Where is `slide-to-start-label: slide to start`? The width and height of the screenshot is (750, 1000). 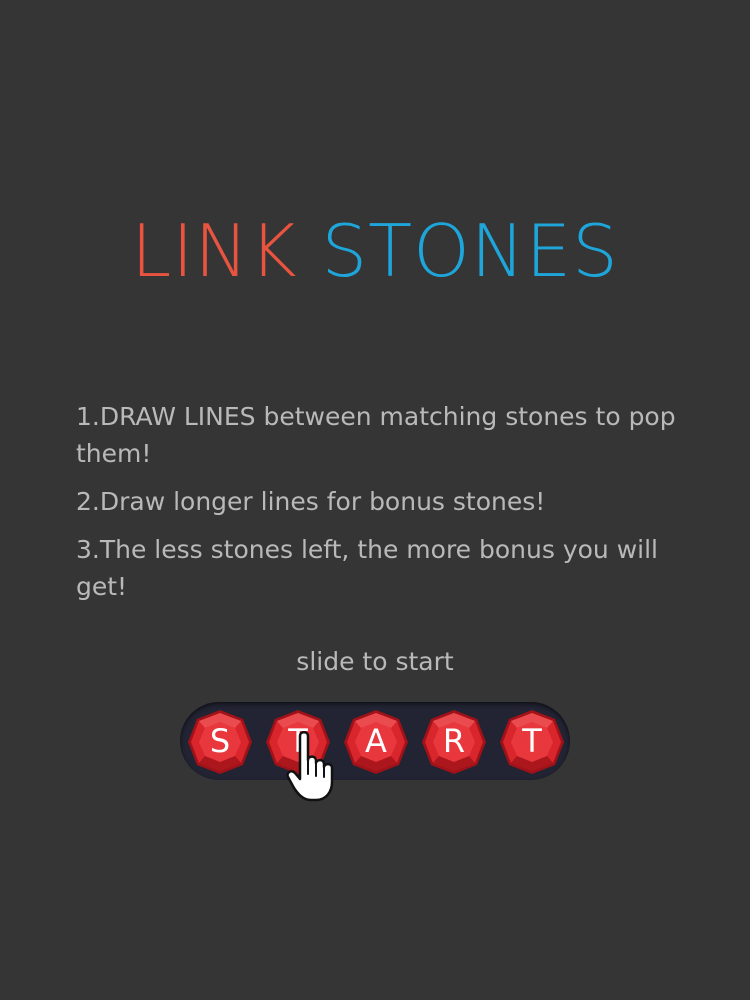
slide-to-start-label: slide to start is located at coordinates (375, 661).